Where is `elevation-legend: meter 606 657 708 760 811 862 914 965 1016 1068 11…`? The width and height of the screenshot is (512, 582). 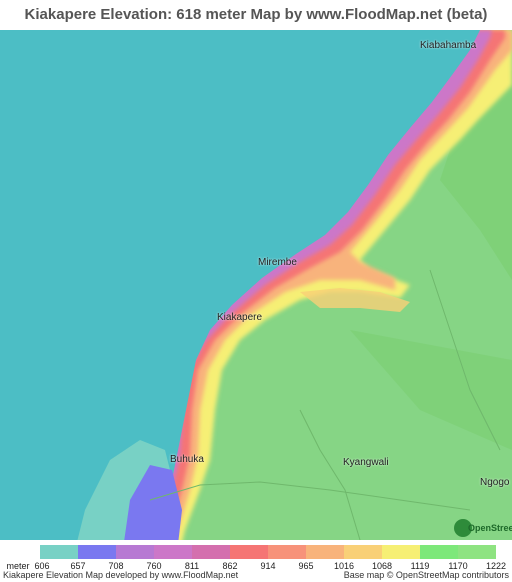 elevation-legend: meter 606 657 708 760 811 862 914 965 1016 1068 11… is located at coordinates (256, 555).